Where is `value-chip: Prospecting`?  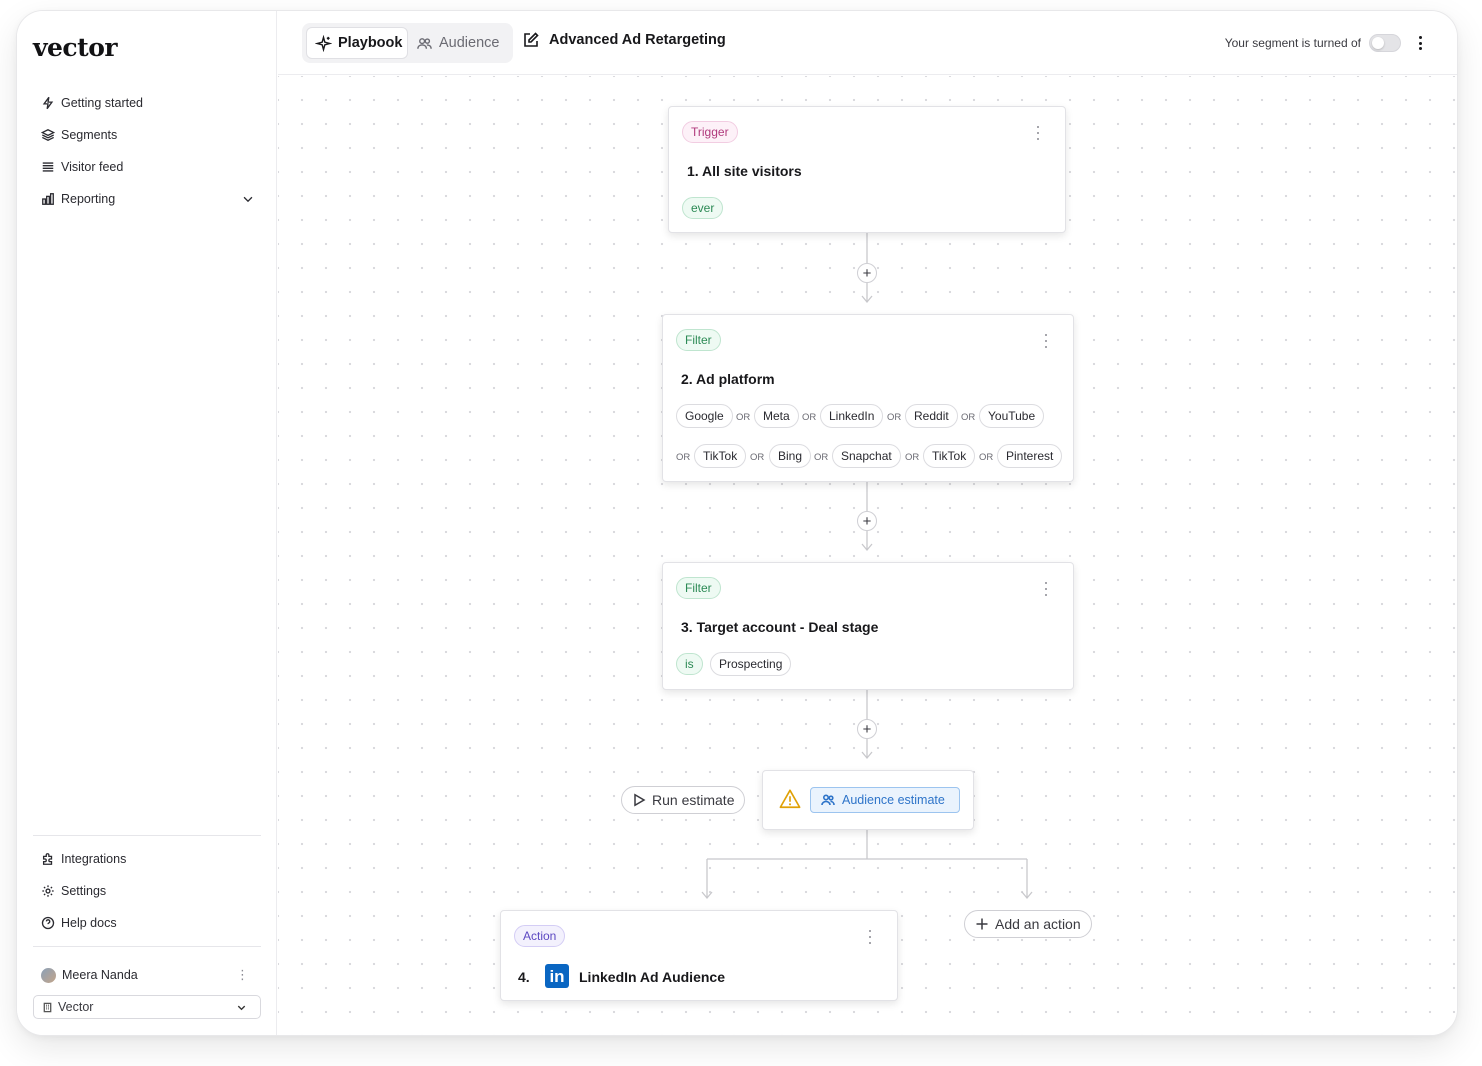 value-chip: Prospecting is located at coordinates (751, 664).